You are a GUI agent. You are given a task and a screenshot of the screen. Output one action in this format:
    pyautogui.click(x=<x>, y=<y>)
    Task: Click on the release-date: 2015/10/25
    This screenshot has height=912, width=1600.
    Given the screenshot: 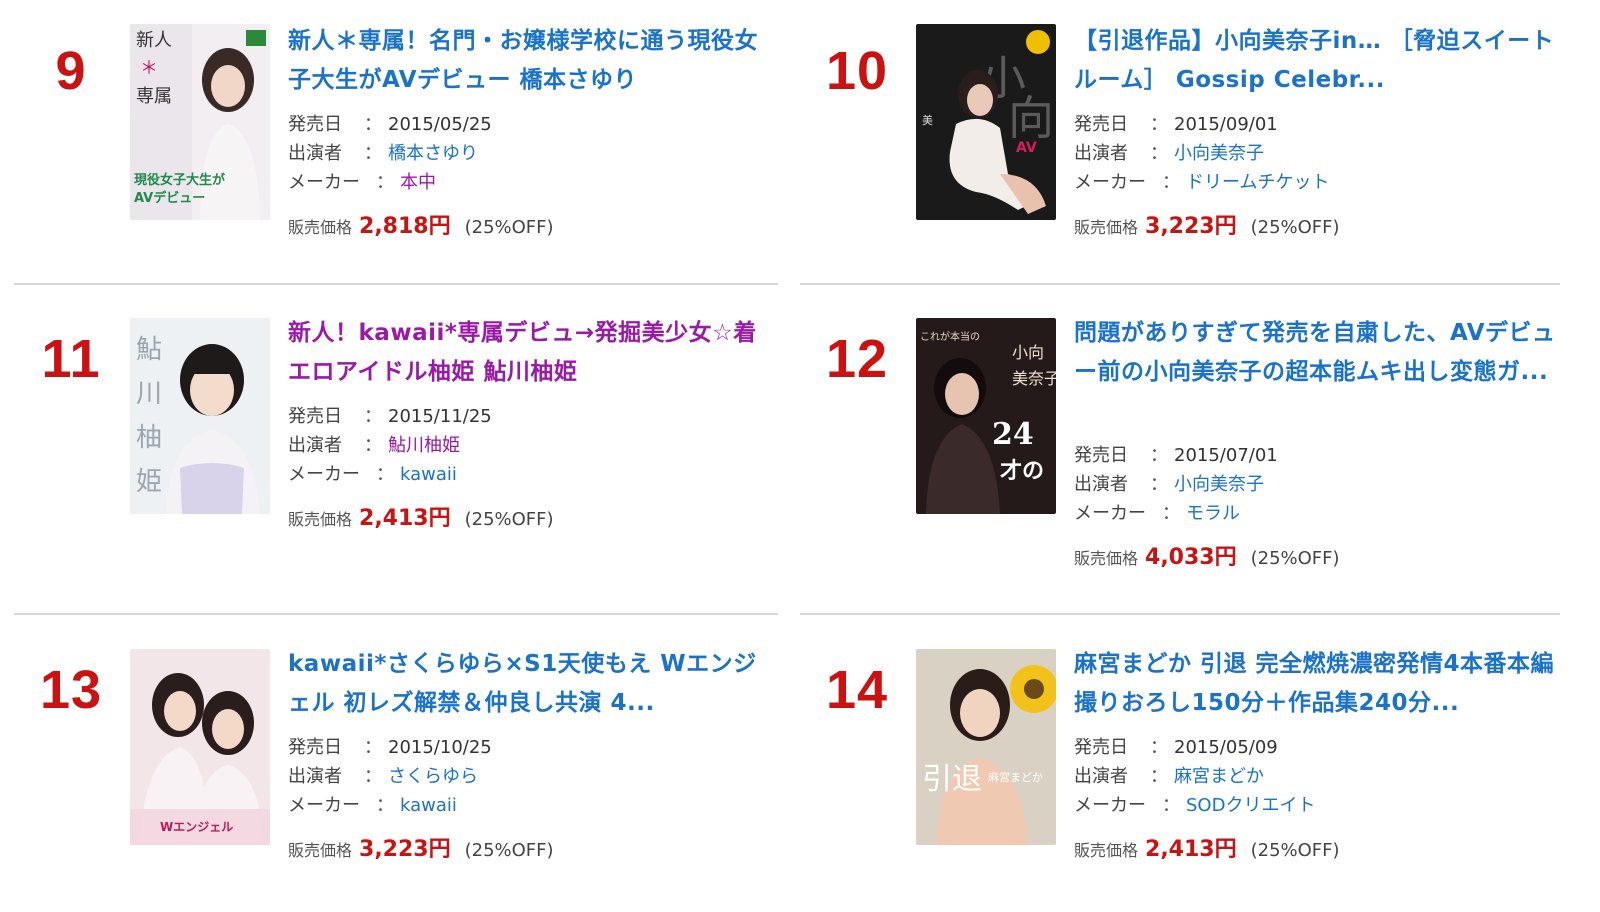 What is the action you would take?
    pyautogui.click(x=440, y=747)
    